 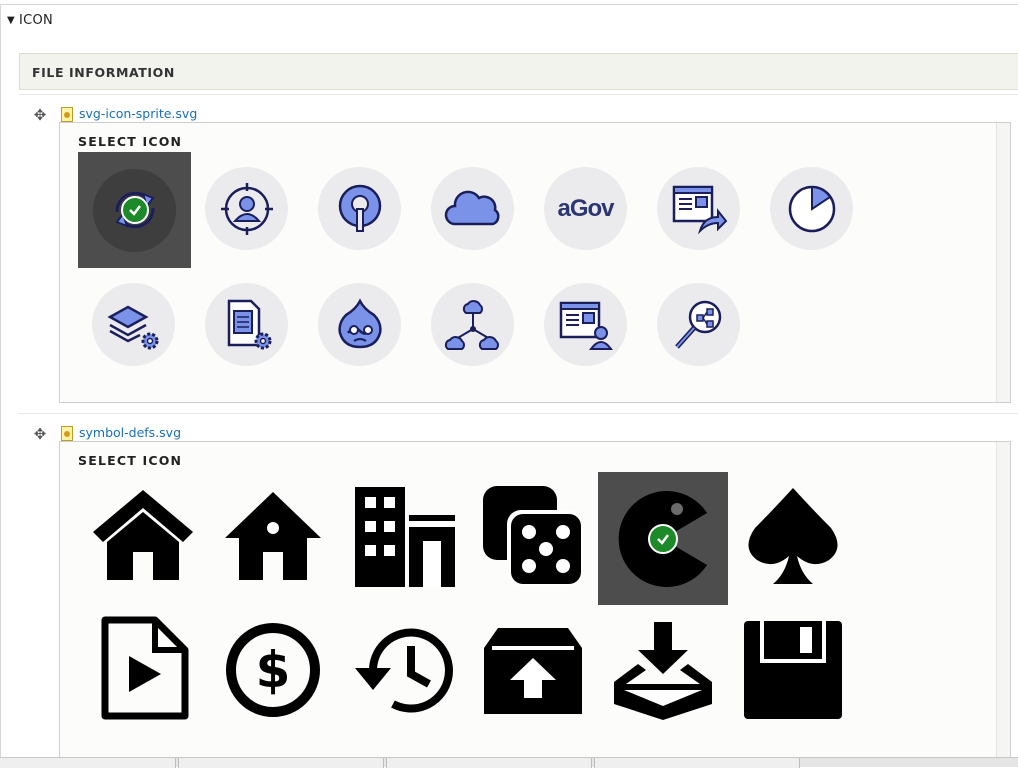 I want to click on home-icon, so click(x=143, y=535).